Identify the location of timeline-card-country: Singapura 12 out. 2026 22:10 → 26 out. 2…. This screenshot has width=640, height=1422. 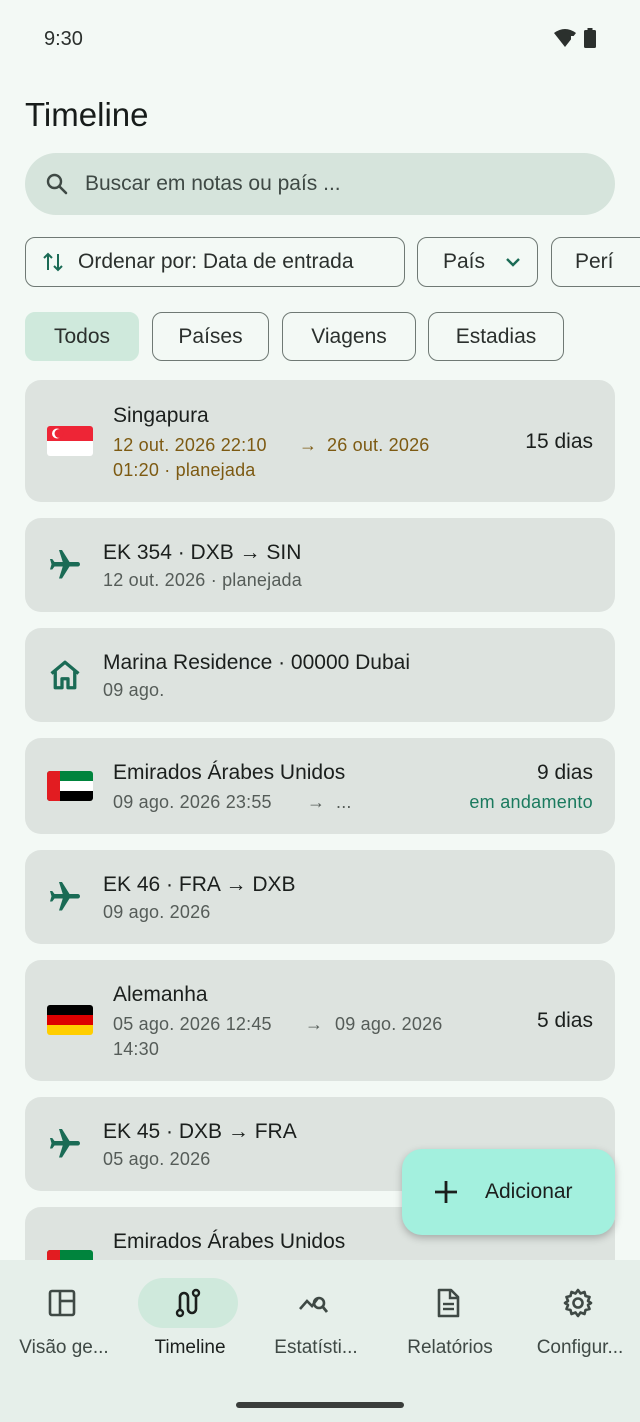
(320, 441).